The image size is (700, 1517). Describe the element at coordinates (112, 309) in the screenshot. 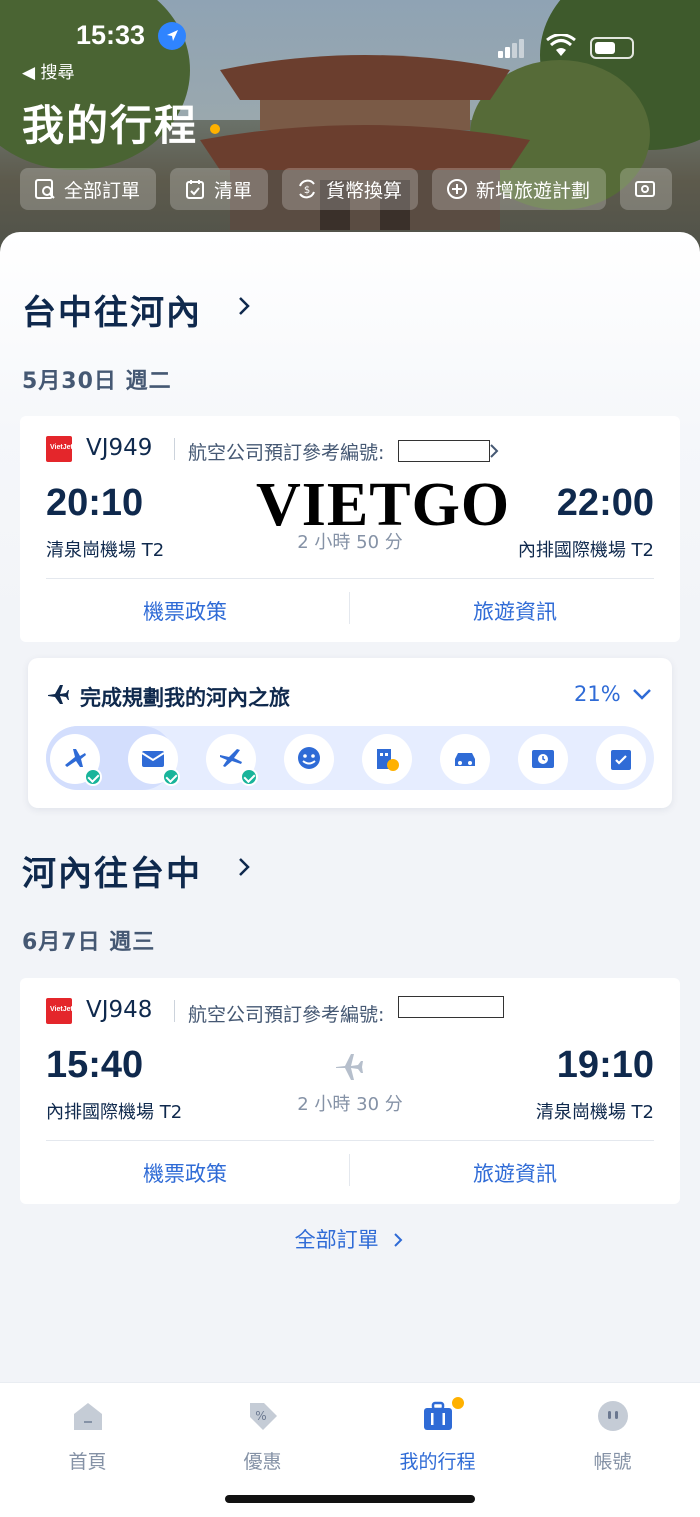

I see `trip-1-route-title: 台中往河內` at that location.